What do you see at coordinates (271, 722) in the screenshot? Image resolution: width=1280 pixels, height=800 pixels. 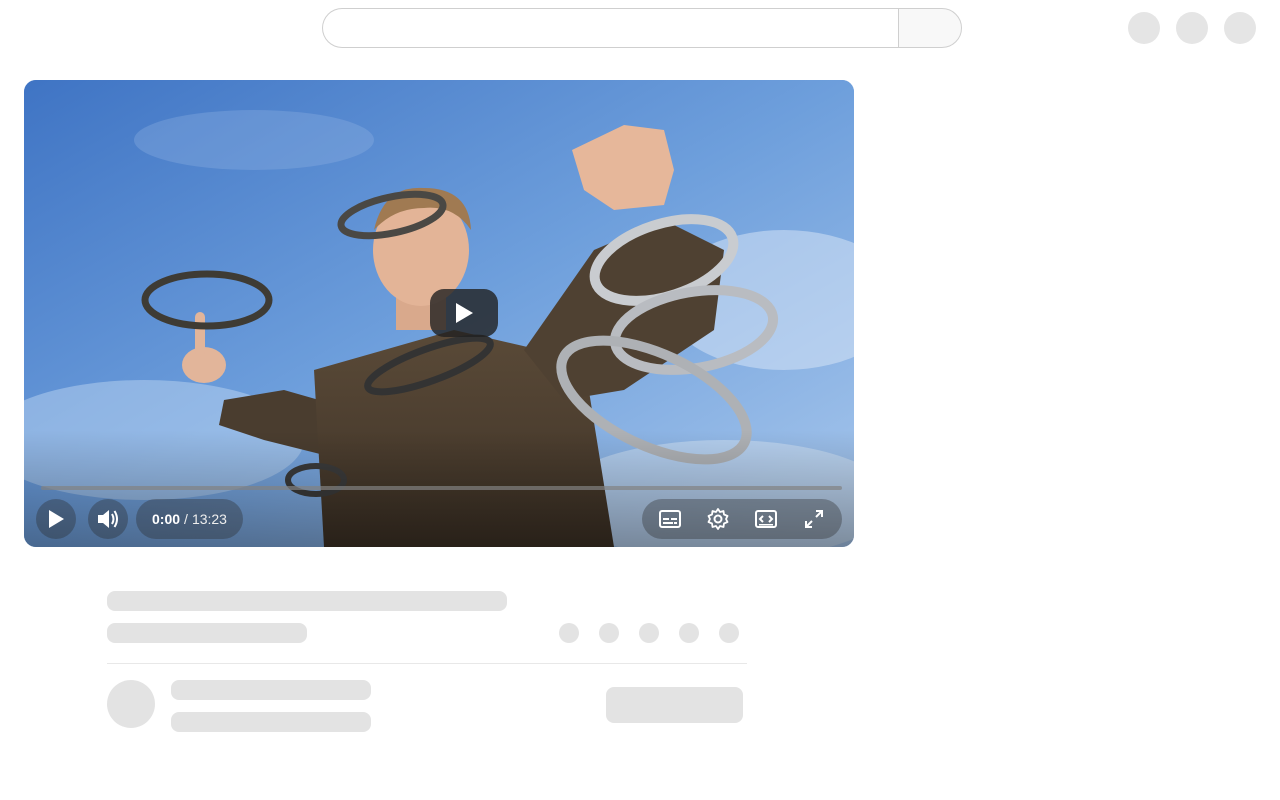 I see `subscriber-count-skeleton` at bounding box center [271, 722].